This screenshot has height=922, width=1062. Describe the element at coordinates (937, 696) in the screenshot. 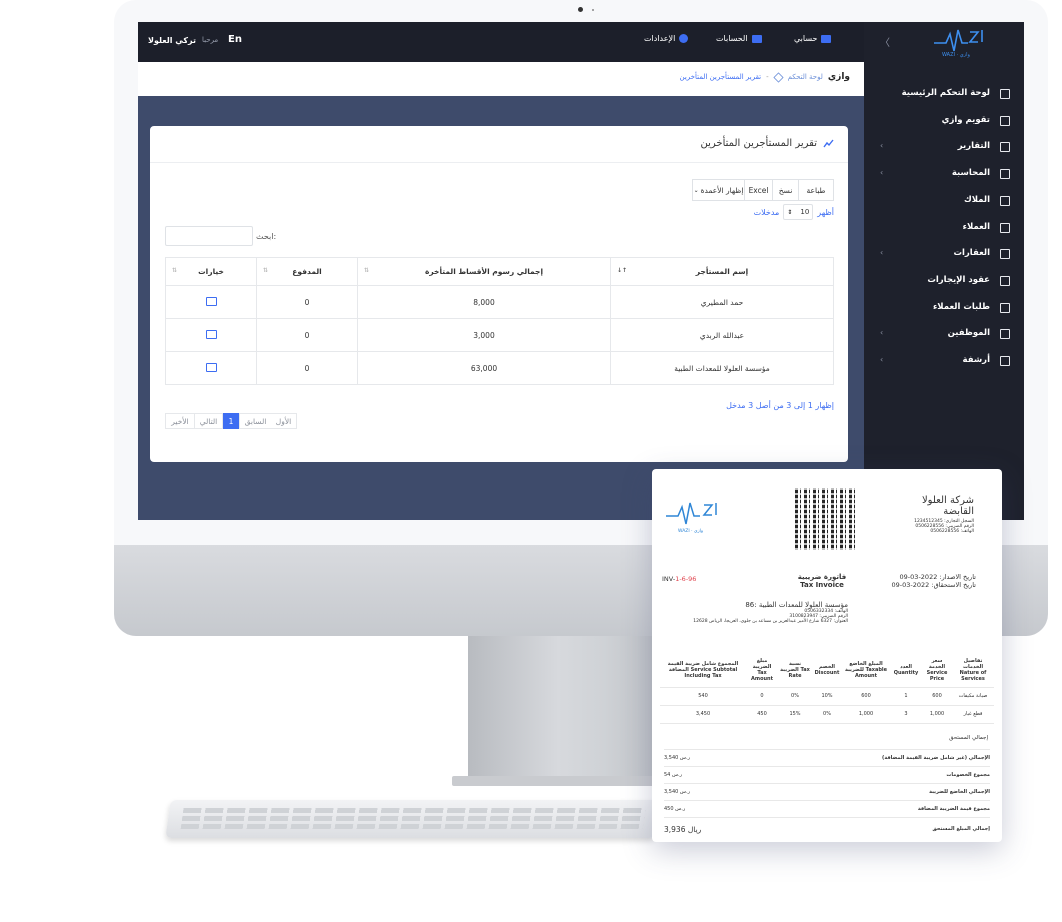

I see `item-price: 600` at that location.